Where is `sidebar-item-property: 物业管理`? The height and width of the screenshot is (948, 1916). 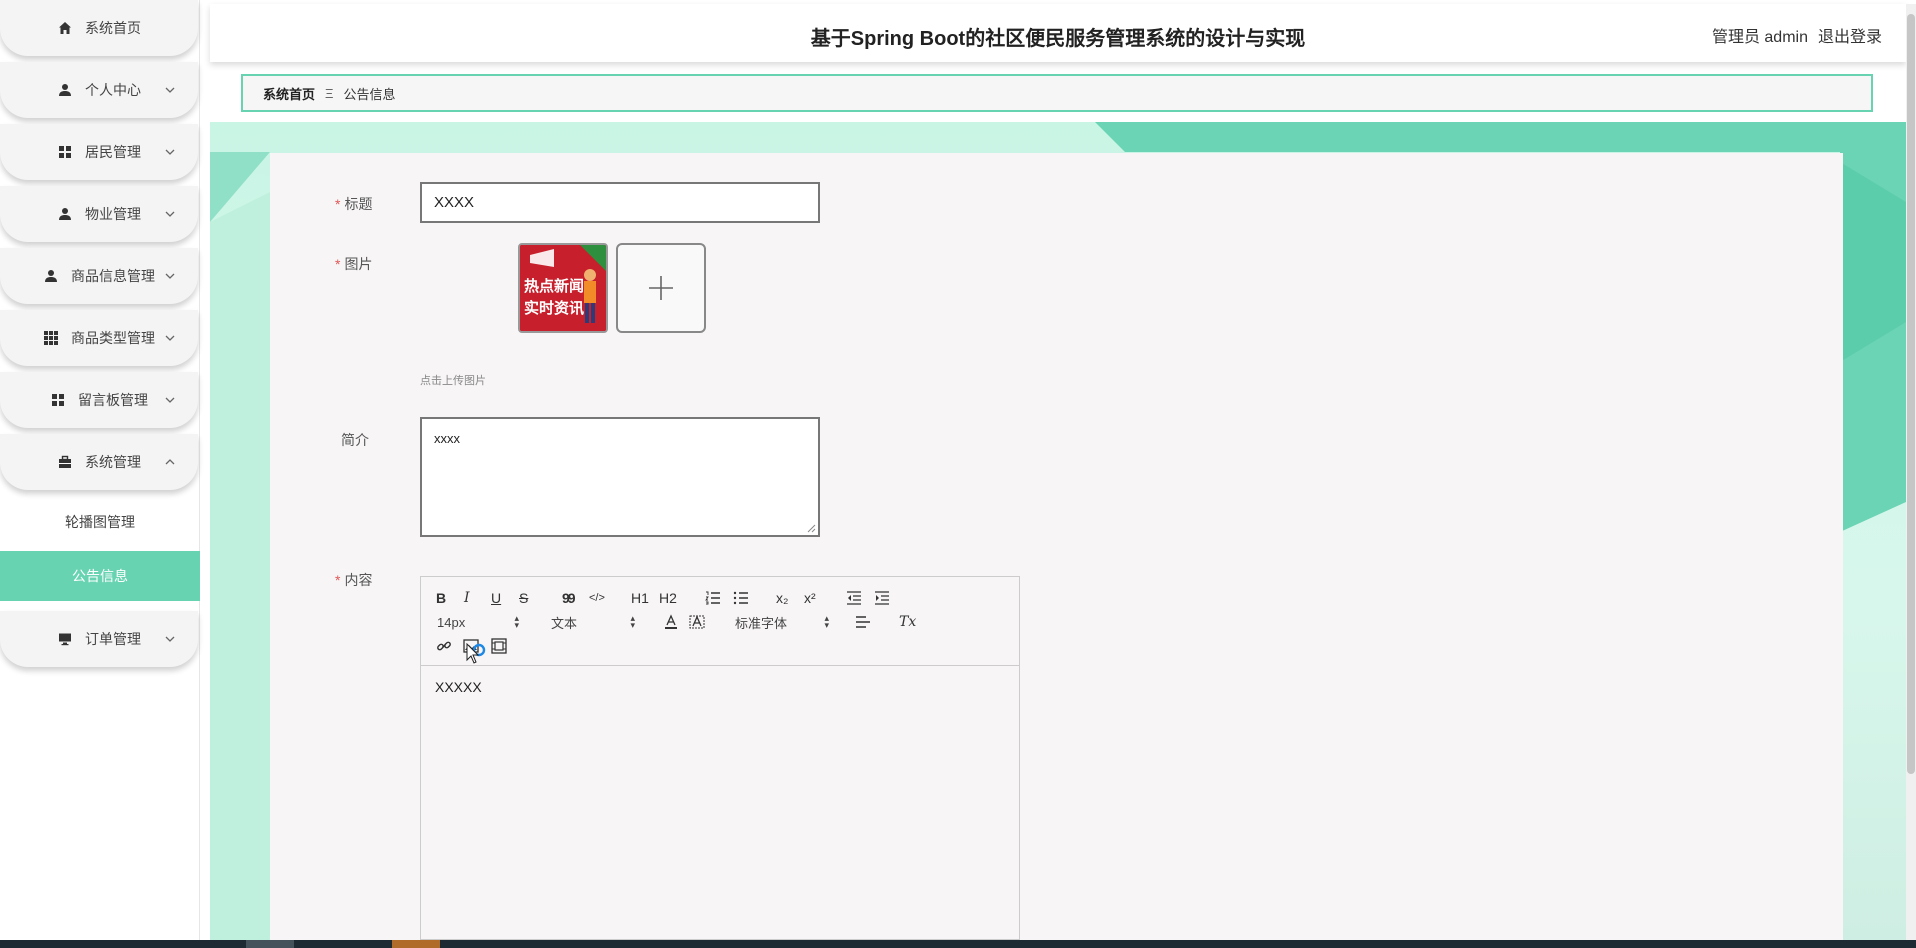 sidebar-item-property: 物业管理 is located at coordinates (99, 214).